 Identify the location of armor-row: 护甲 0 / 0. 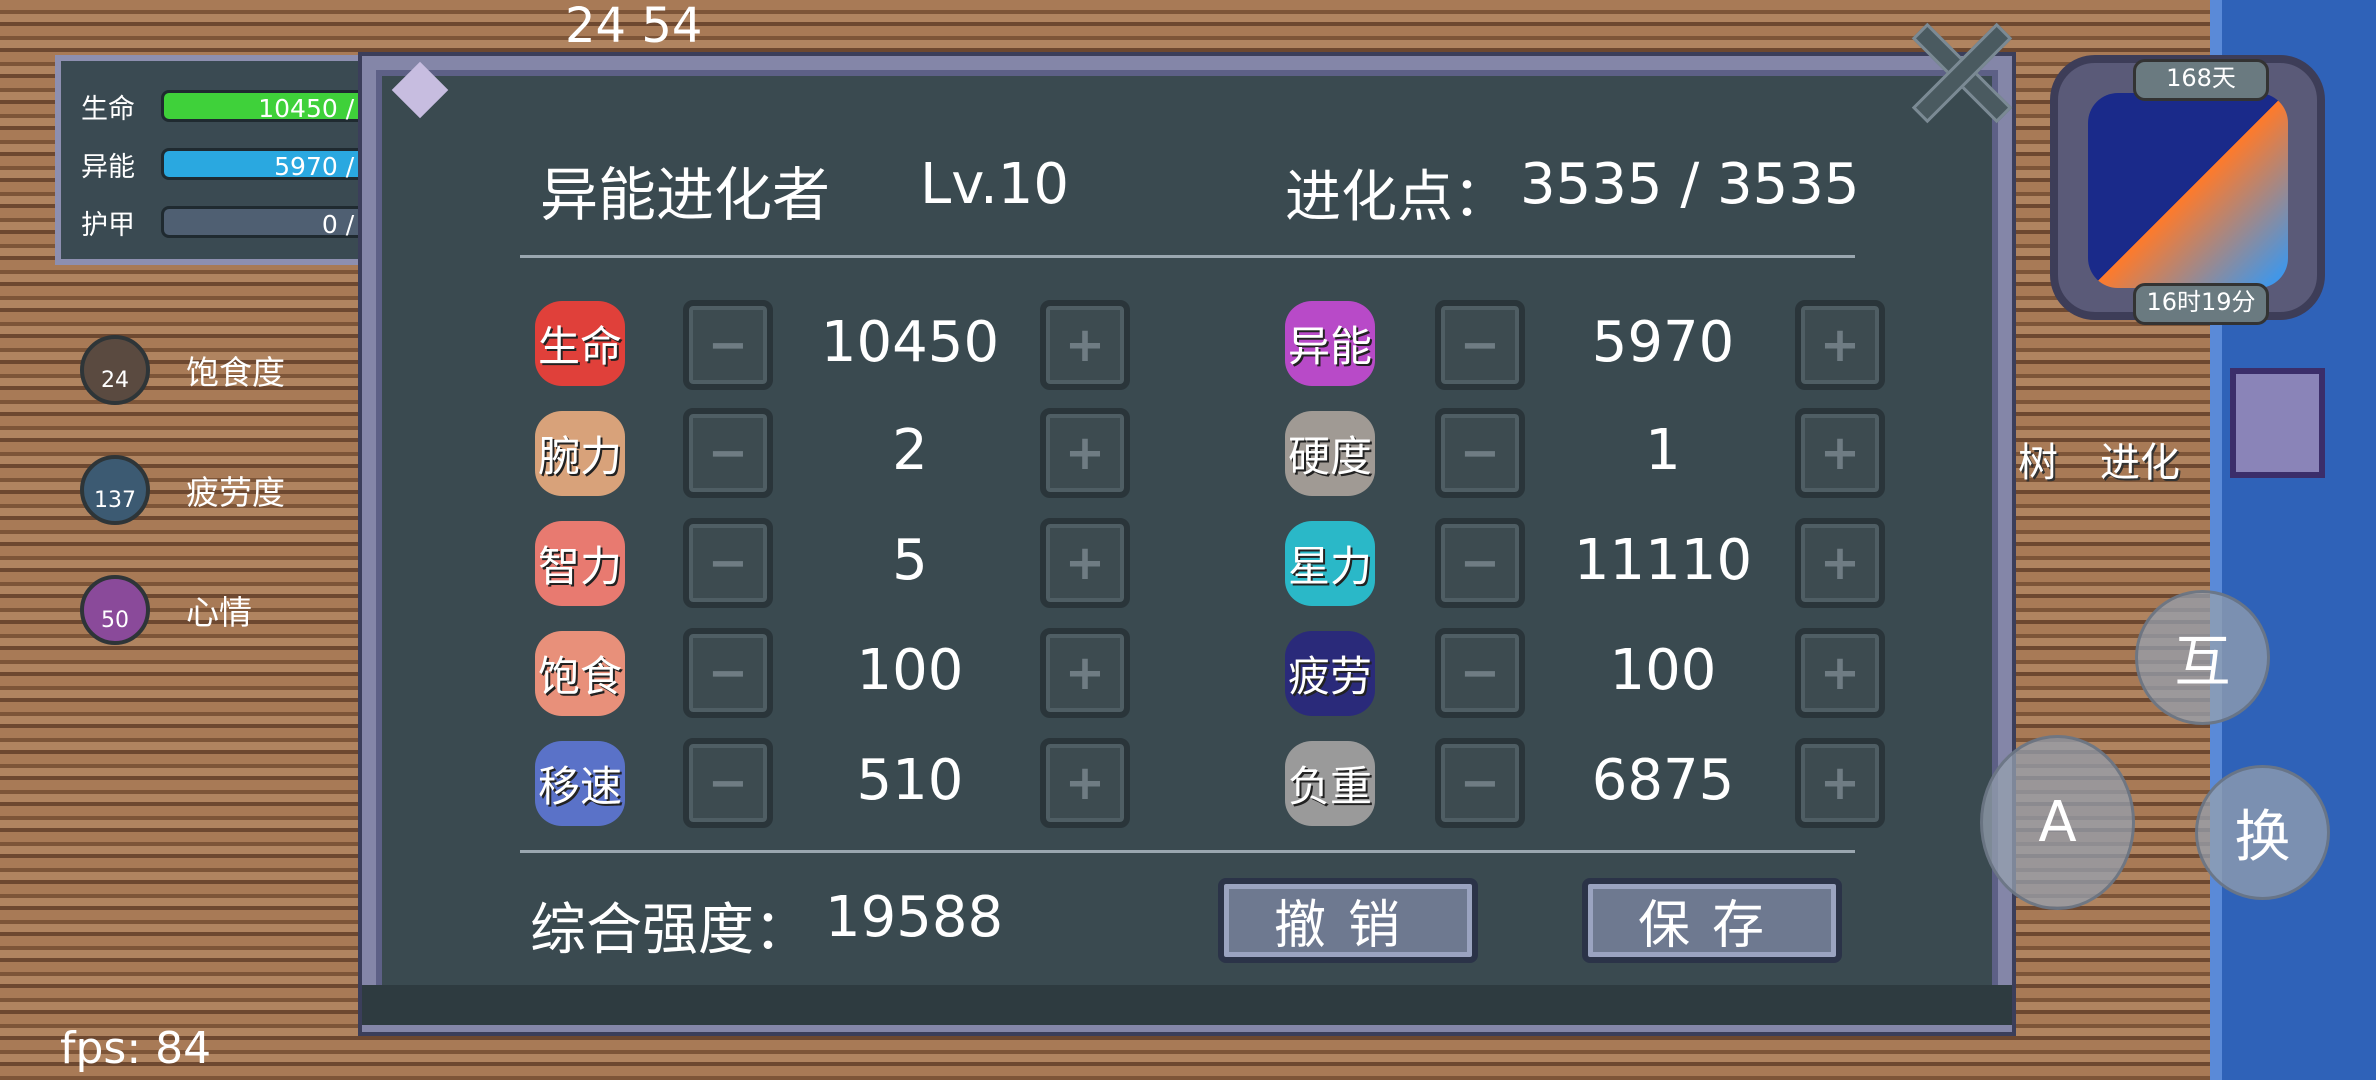
(241, 222).